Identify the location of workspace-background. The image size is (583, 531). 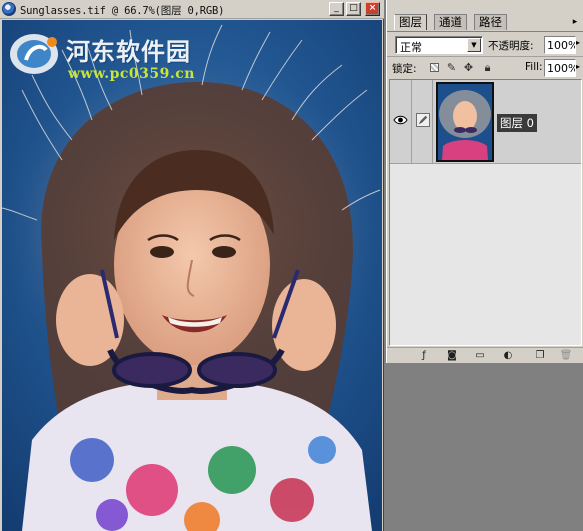
(484, 447).